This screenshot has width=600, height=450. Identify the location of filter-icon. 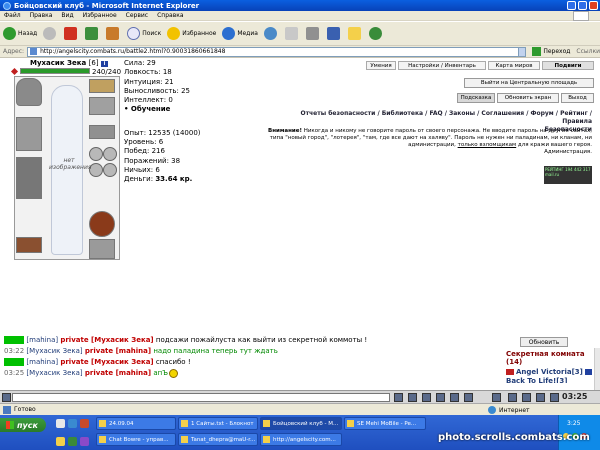
(426, 397).